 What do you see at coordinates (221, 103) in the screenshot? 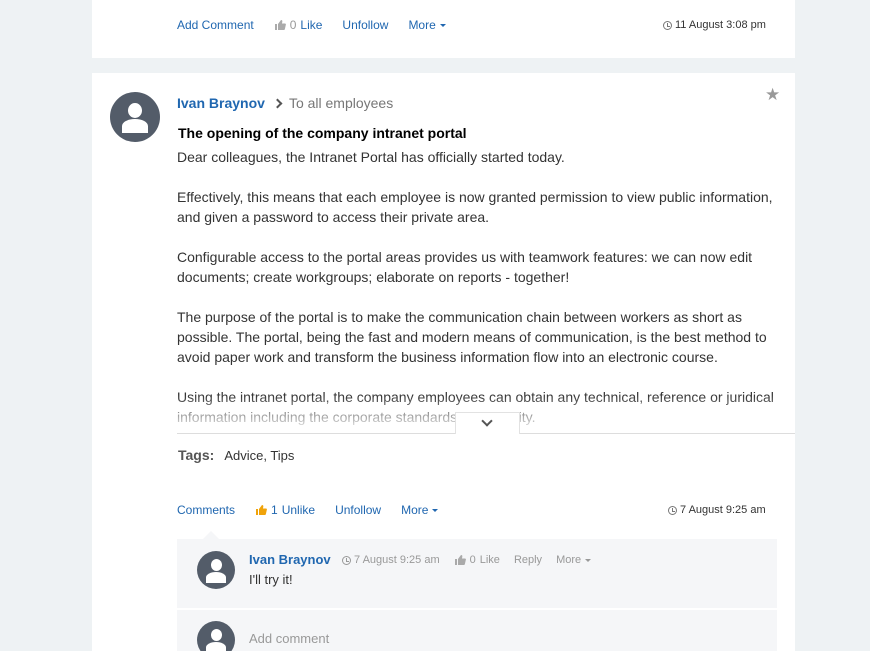
I see `author-name-link: Ivan Braynov` at bounding box center [221, 103].